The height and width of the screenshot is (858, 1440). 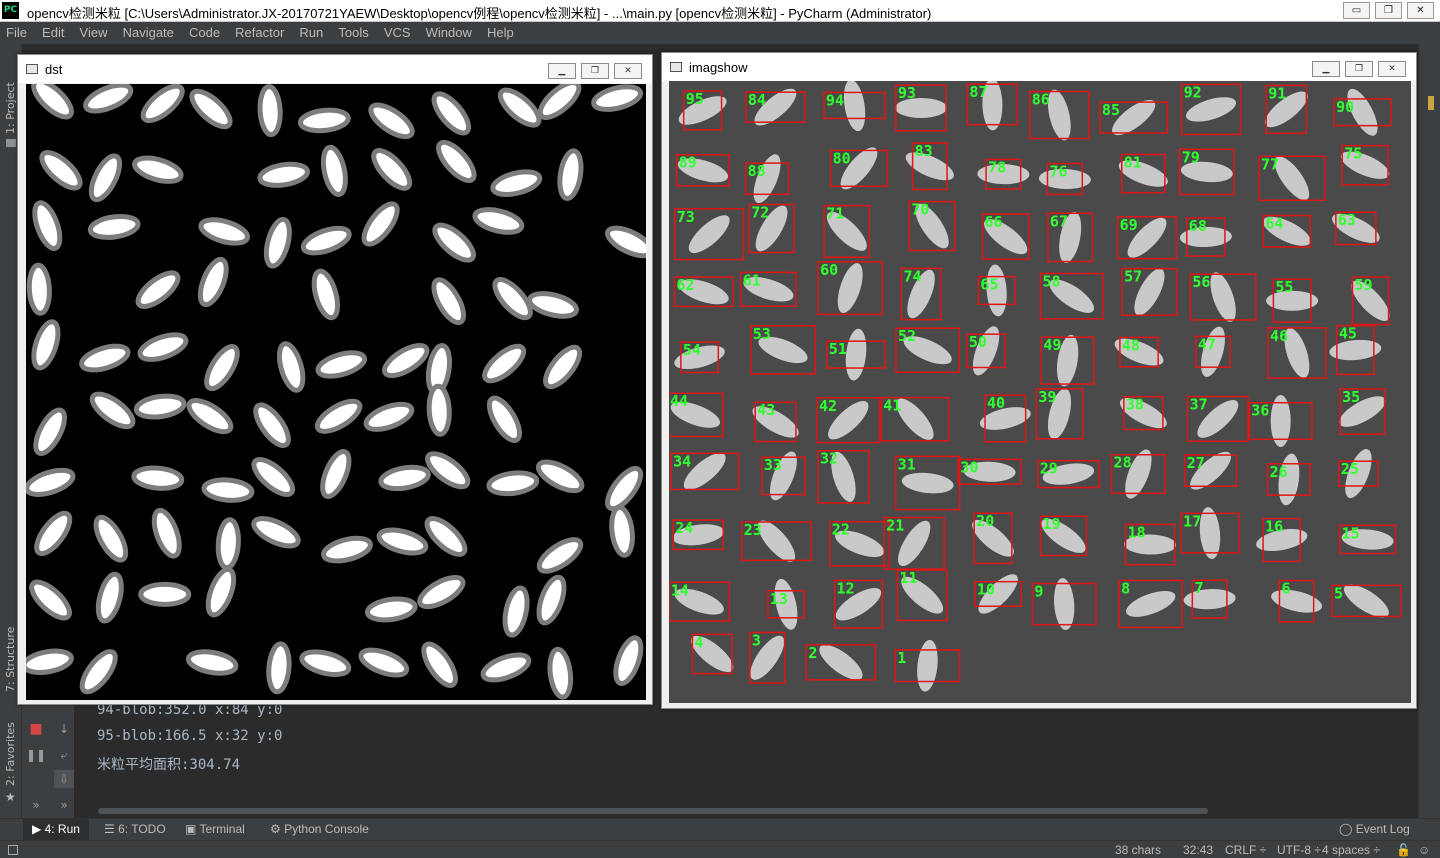 What do you see at coordinates (760, 213) in the screenshot?
I see `rice-label: 72` at bounding box center [760, 213].